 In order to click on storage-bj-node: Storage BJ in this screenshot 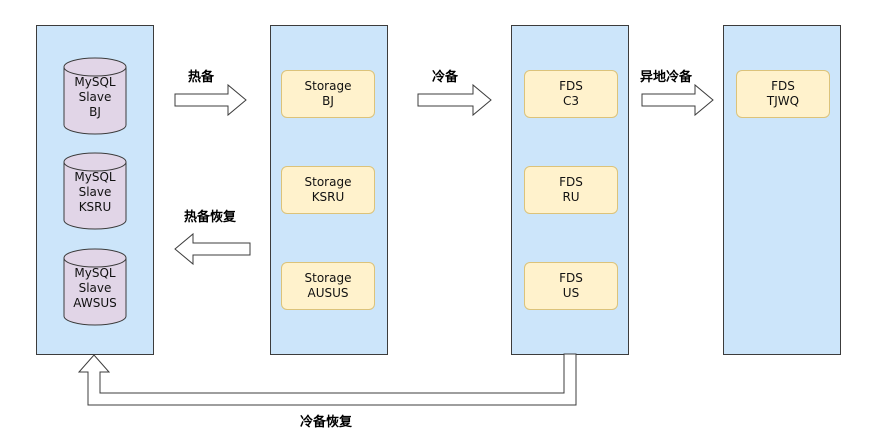, I will do `click(328, 94)`.